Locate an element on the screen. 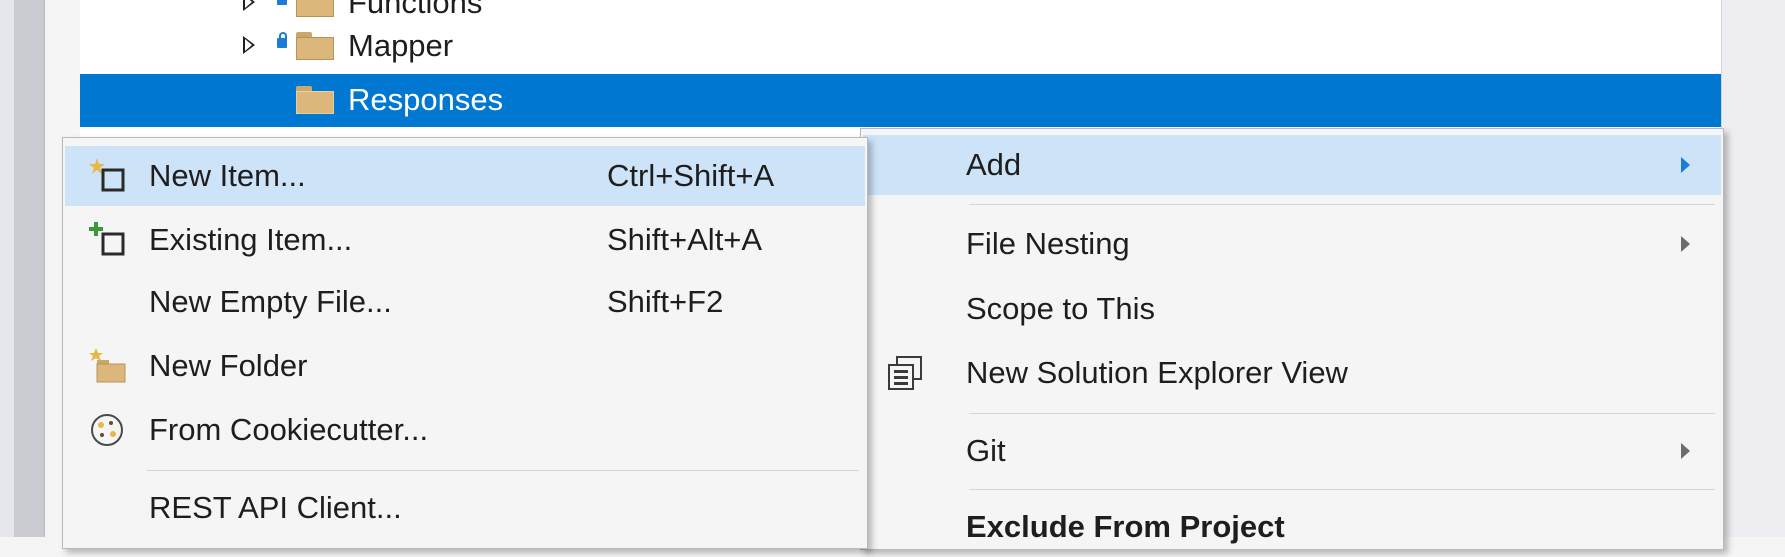 This screenshot has height=557, width=1785. menu-item-label: Scope to This is located at coordinates (1060, 308).